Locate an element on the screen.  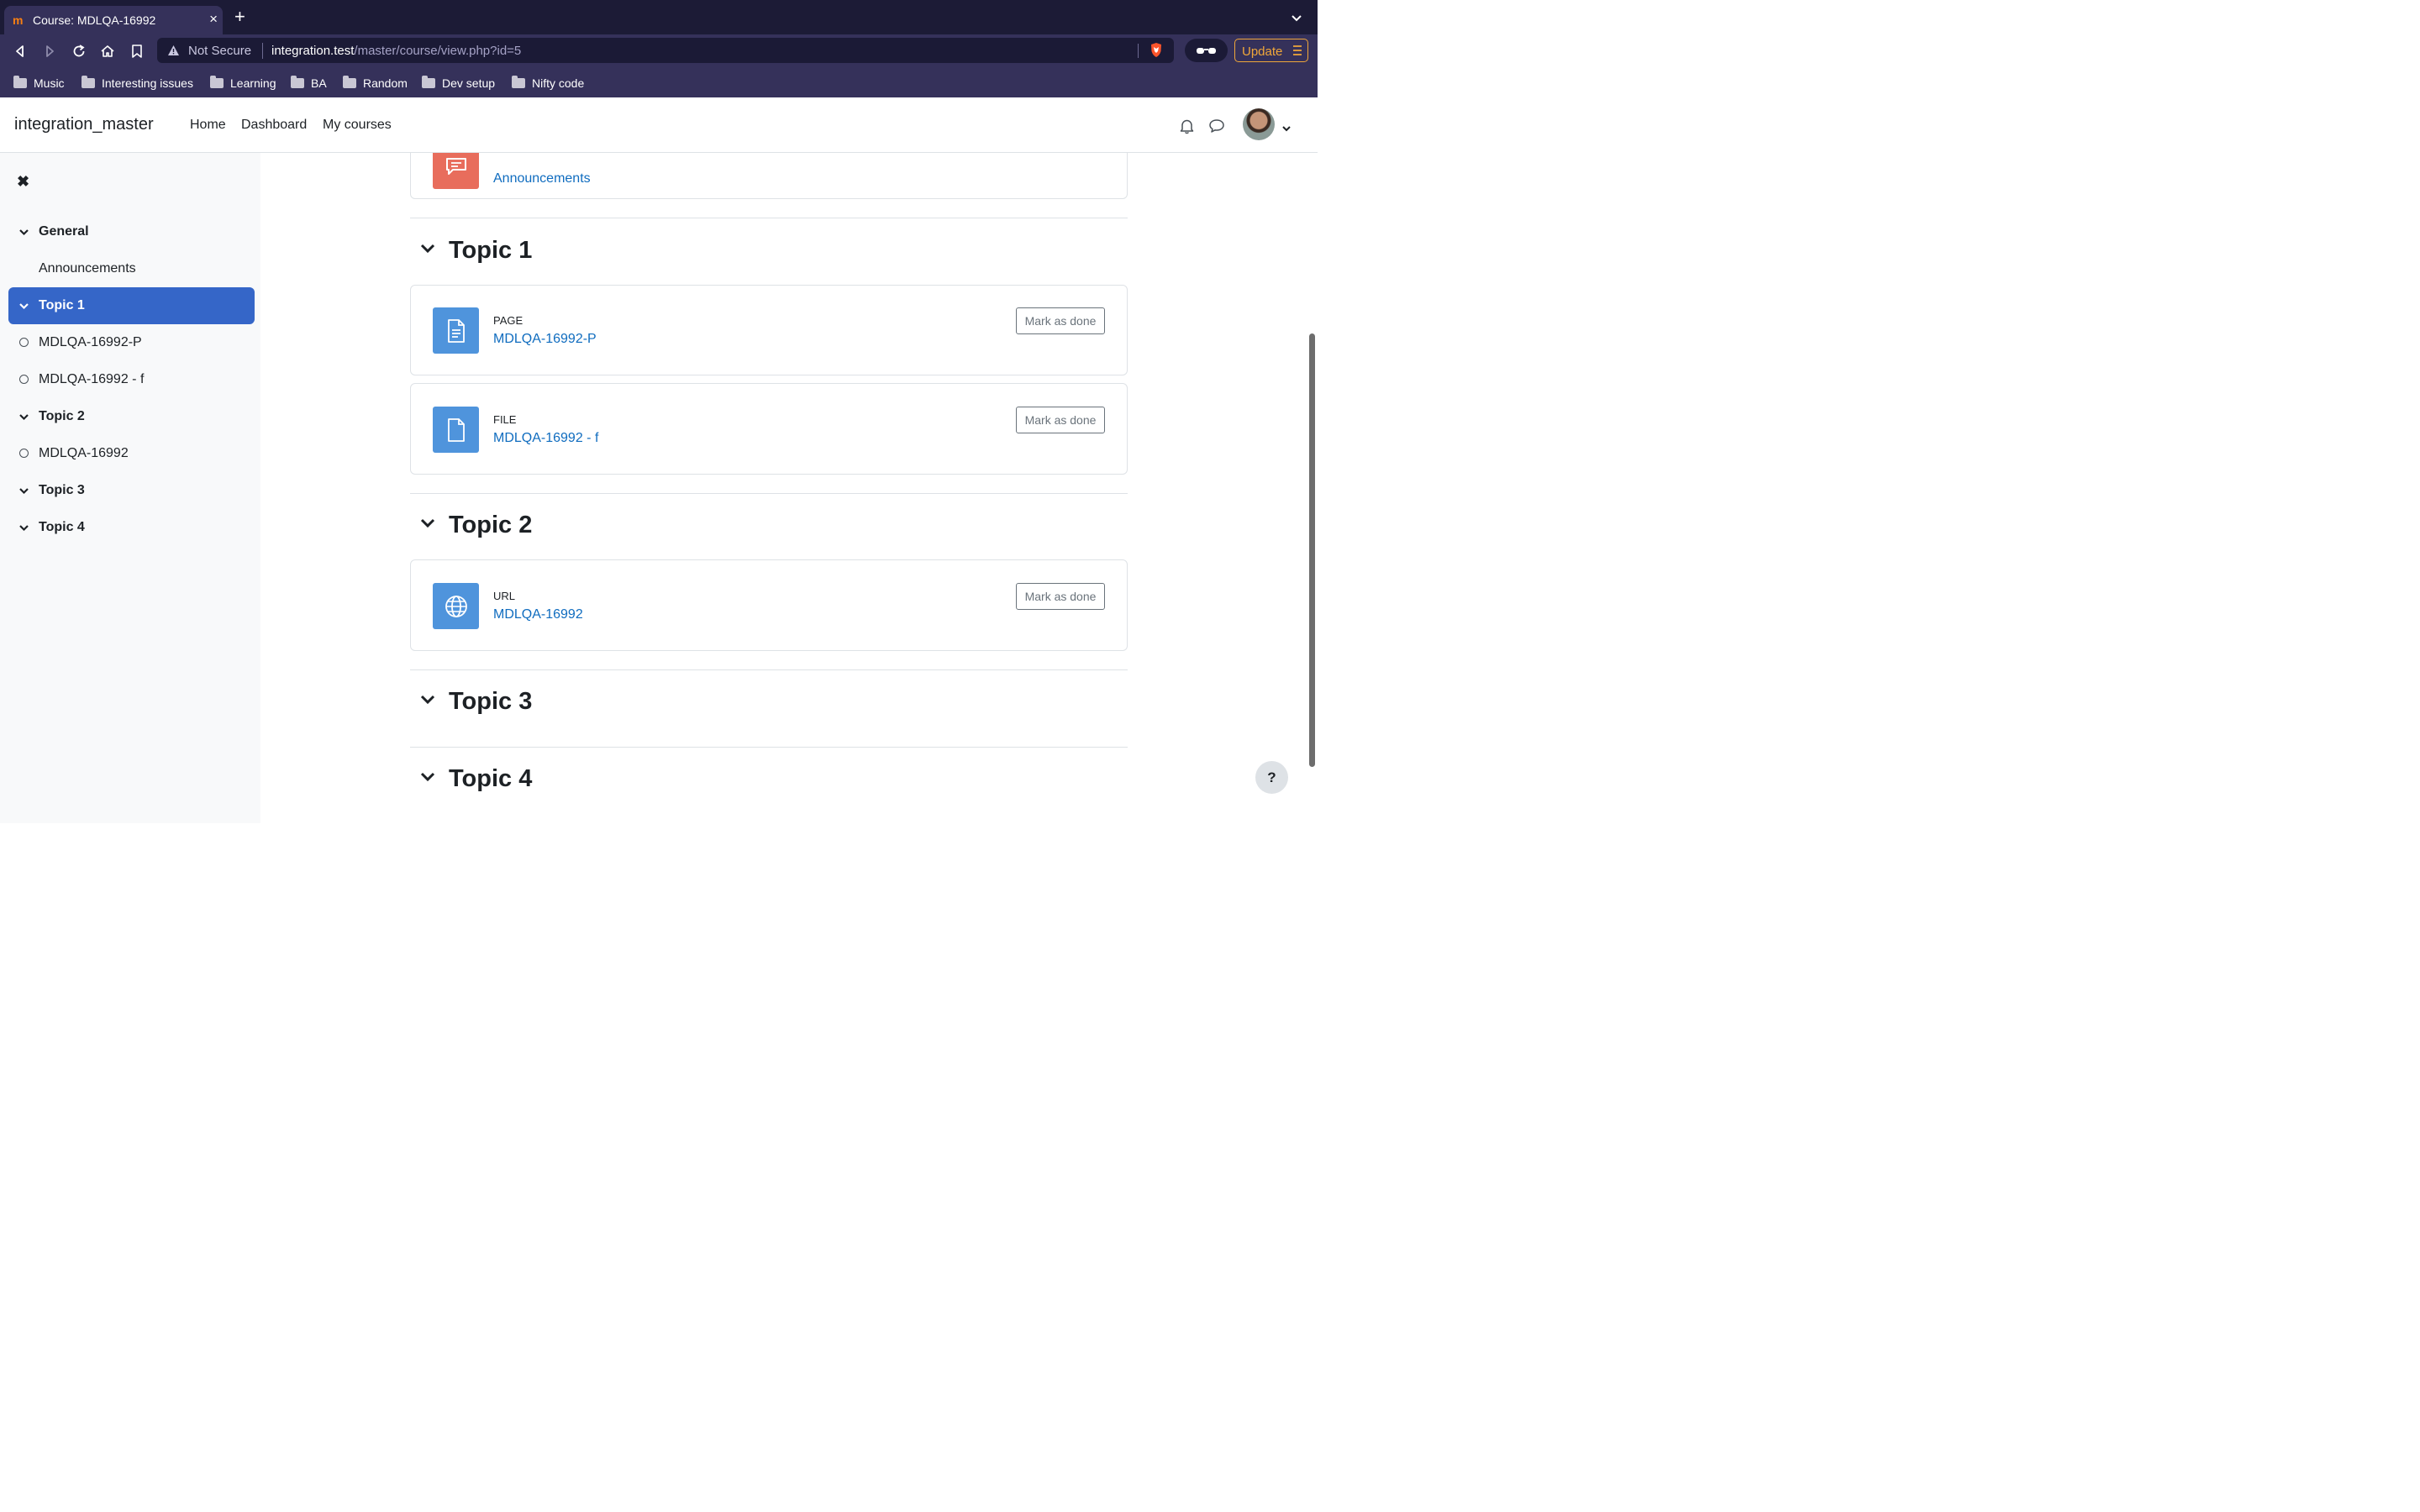
globe-icon is located at coordinates (456, 606).